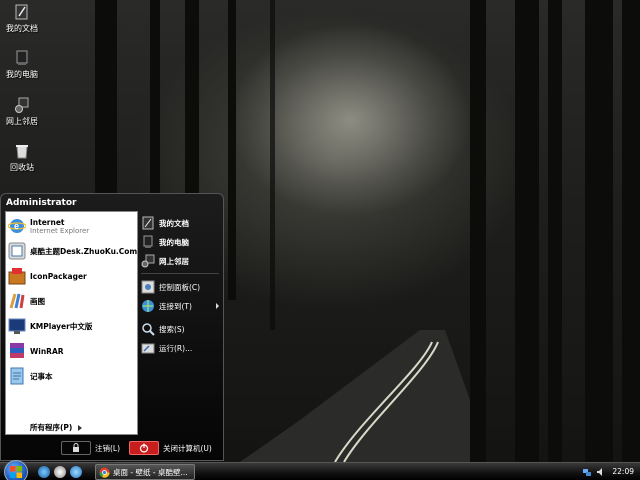  I want to click on desktop-icon-my-documents: 我的文档, so click(22, 19).